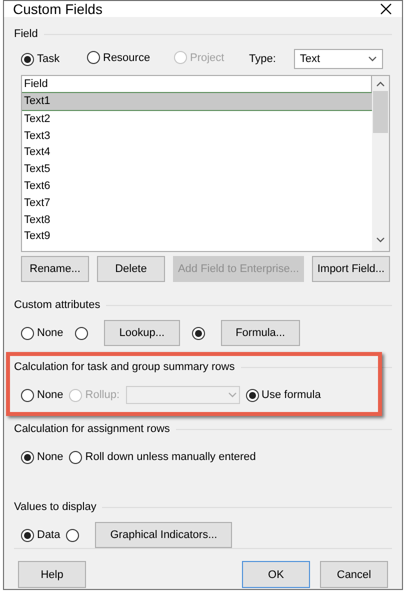 The width and height of the screenshot is (405, 591). What do you see at coordinates (354, 574) in the screenshot?
I see `dialog-button: Cancel` at bounding box center [354, 574].